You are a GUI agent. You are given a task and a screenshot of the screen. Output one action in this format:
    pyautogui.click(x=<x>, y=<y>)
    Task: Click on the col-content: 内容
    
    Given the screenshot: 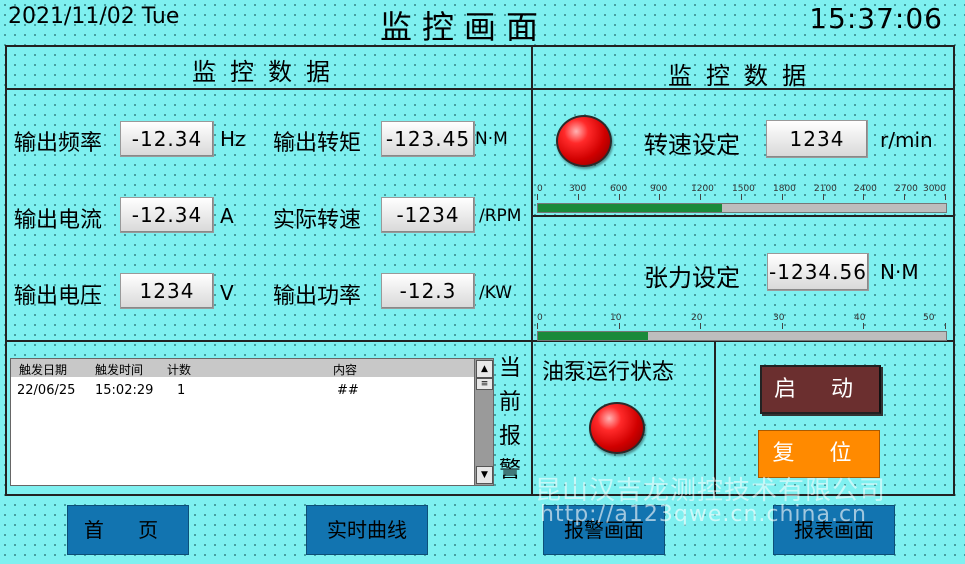 What is the action you would take?
    pyautogui.click(x=345, y=370)
    